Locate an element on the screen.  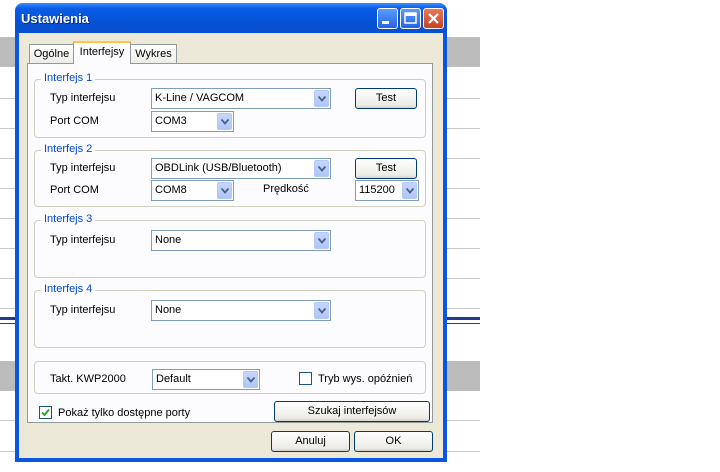
close-icon is located at coordinates (433, 18).